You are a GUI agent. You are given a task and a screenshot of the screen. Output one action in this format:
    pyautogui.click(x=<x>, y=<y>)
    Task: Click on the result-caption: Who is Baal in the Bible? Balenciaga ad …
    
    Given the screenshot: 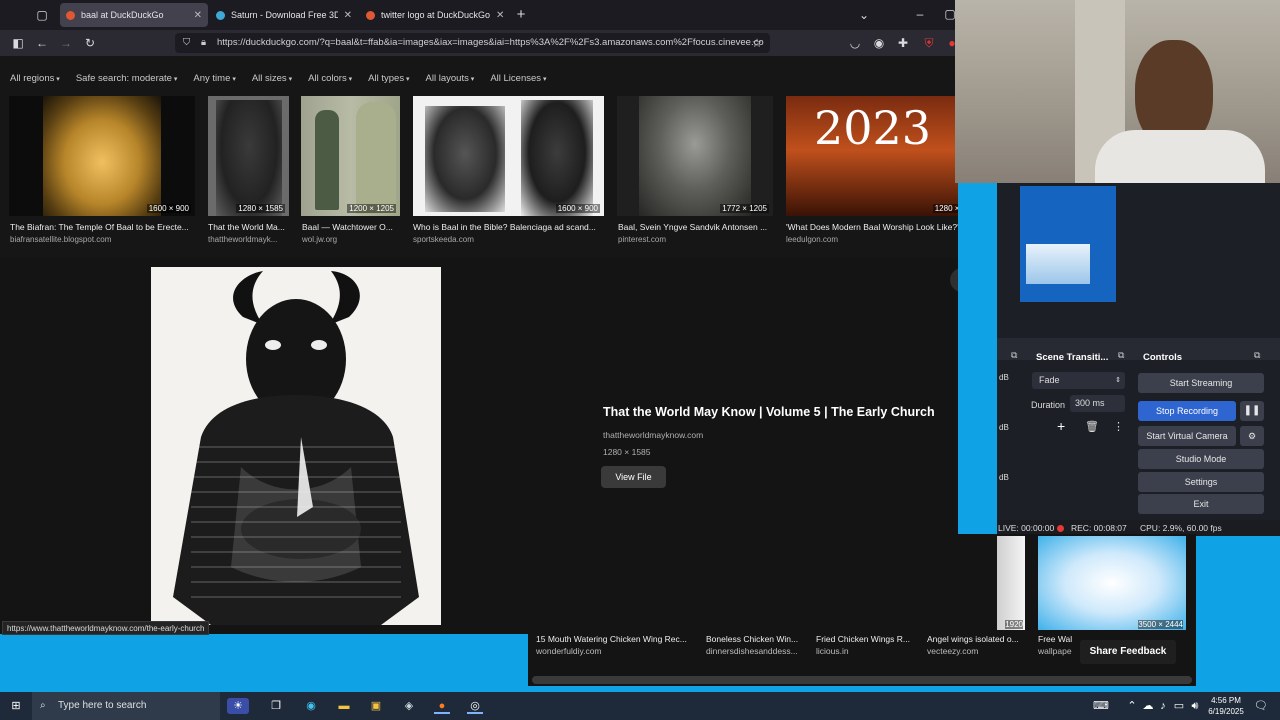 What is the action you would take?
    pyautogui.click(x=509, y=233)
    